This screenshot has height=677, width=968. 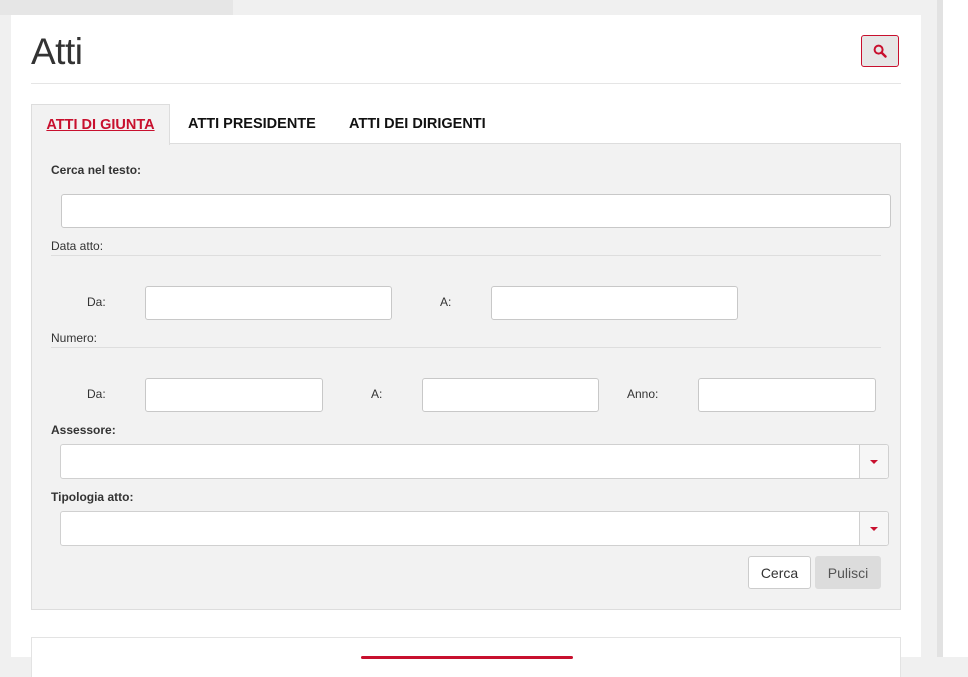 What do you see at coordinates (787, 395) in the screenshot?
I see `anno-input` at bounding box center [787, 395].